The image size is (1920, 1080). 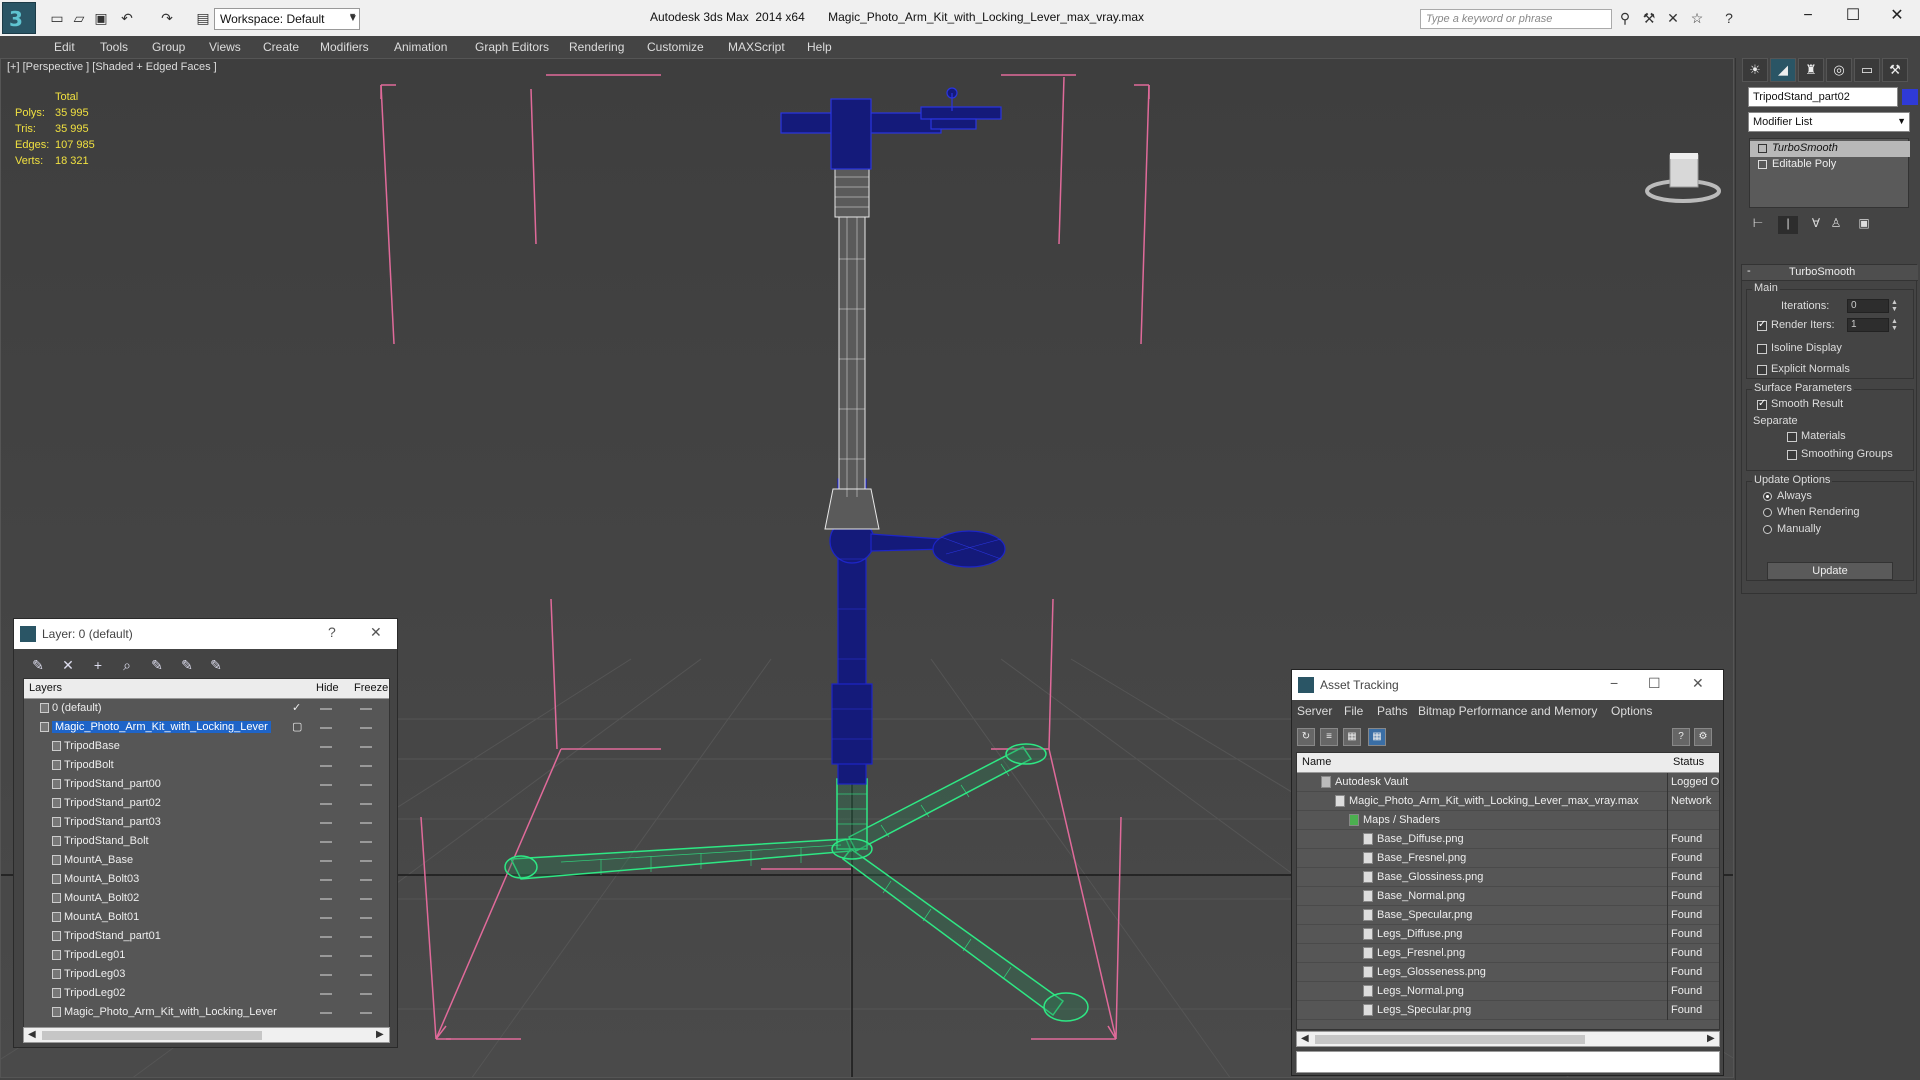 What do you see at coordinates (1830, 165) in the screenshot?
I see `stack-item-editable-poly: Editable Poly` at bounding box center [1830, 165].